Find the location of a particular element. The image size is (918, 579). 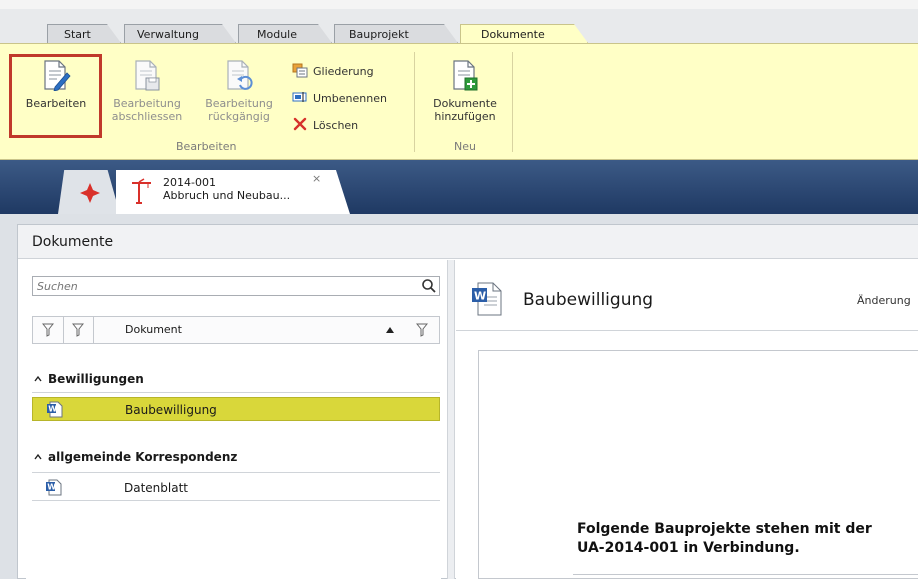

add-documents-button: Dokumente hinzufügen is located at coordinates (465, 91).